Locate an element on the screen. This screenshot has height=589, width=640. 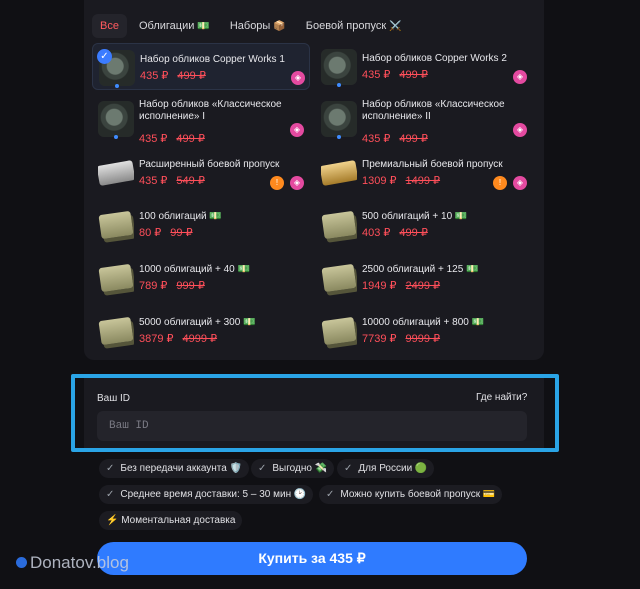
product-card: 500 облигаций + 10 💵 403 ₽499 ₽ is located at coordinates (424, 224).